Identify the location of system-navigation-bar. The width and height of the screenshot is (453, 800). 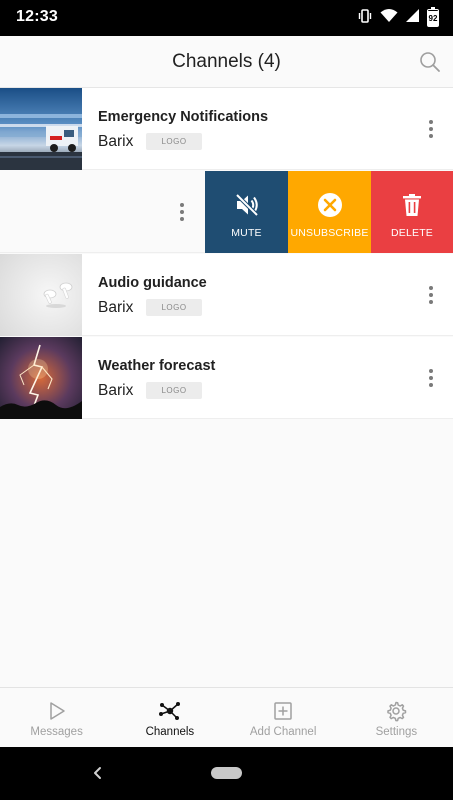
(226, 773).